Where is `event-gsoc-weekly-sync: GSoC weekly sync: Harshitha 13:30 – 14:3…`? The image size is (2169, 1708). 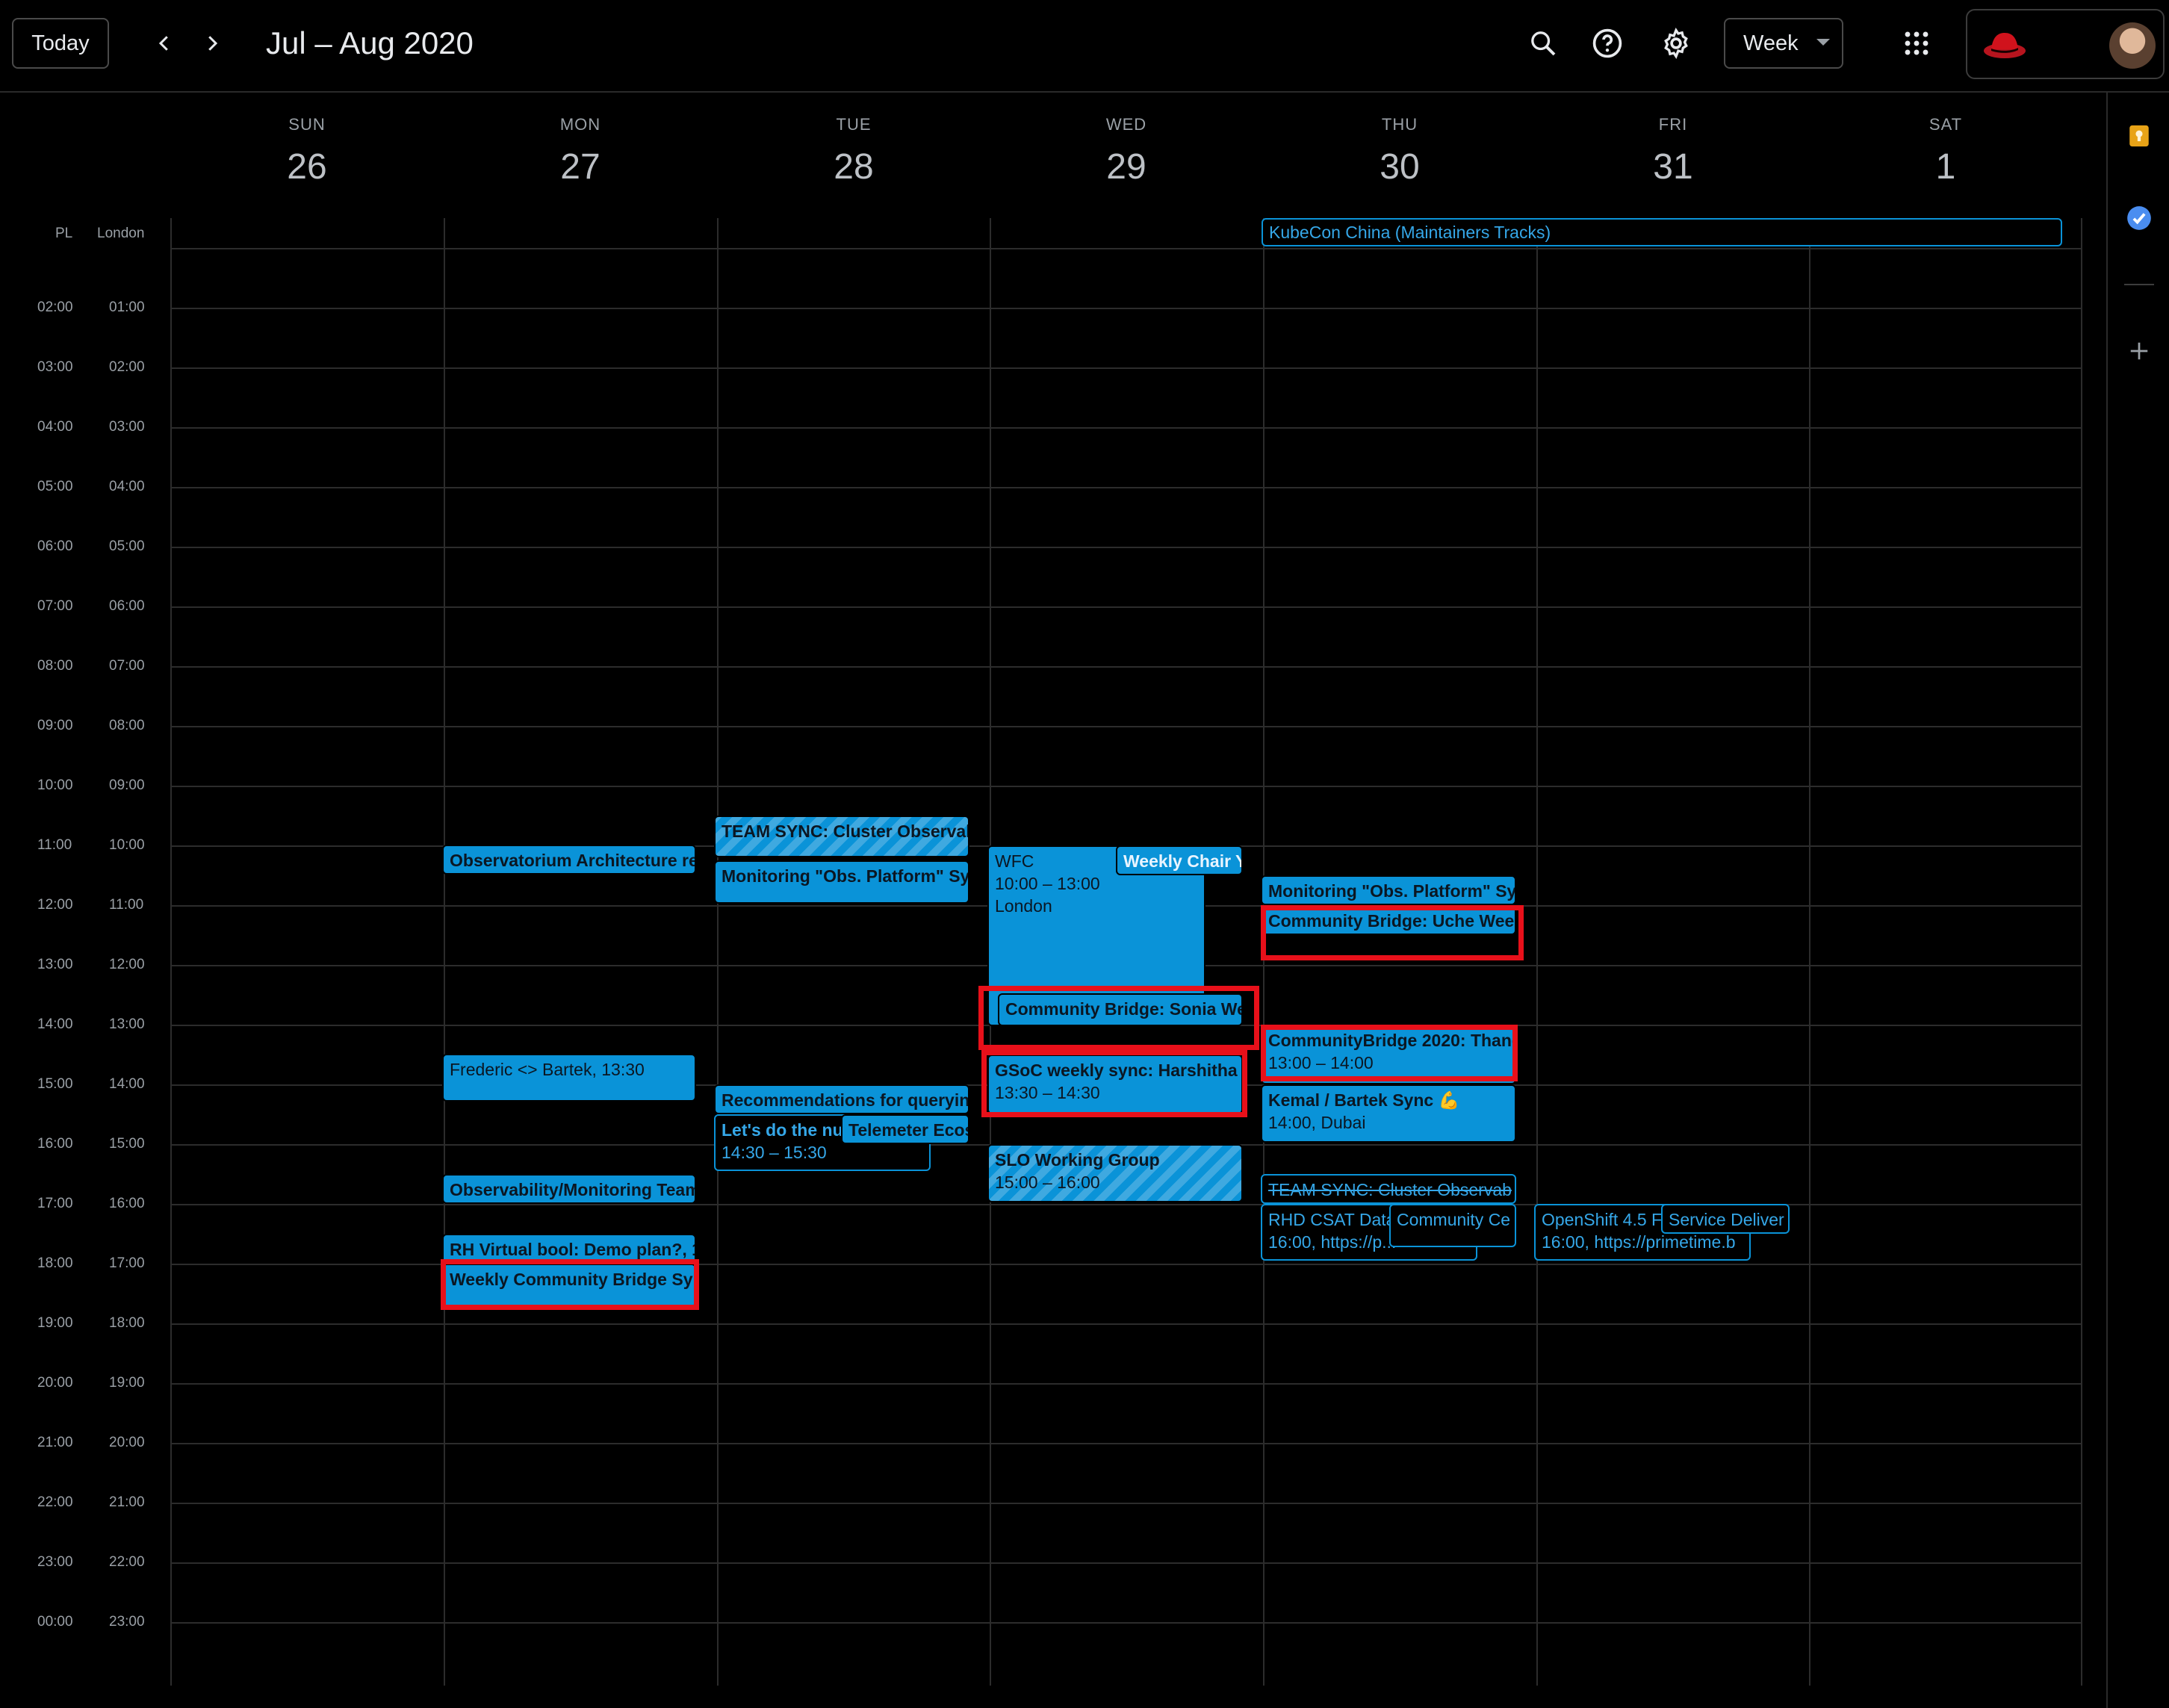
event-gsoc-weekly-sync: GSoC weekly sync: Harshitha 13:30 – 14:3… is located at coordinates (1115, 1084).